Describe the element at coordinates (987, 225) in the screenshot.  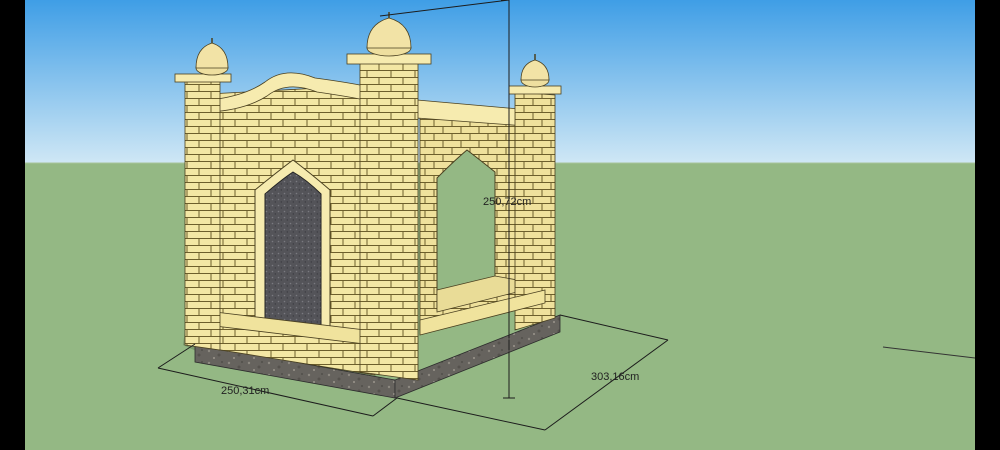
I see `letterbox-right` at that location.